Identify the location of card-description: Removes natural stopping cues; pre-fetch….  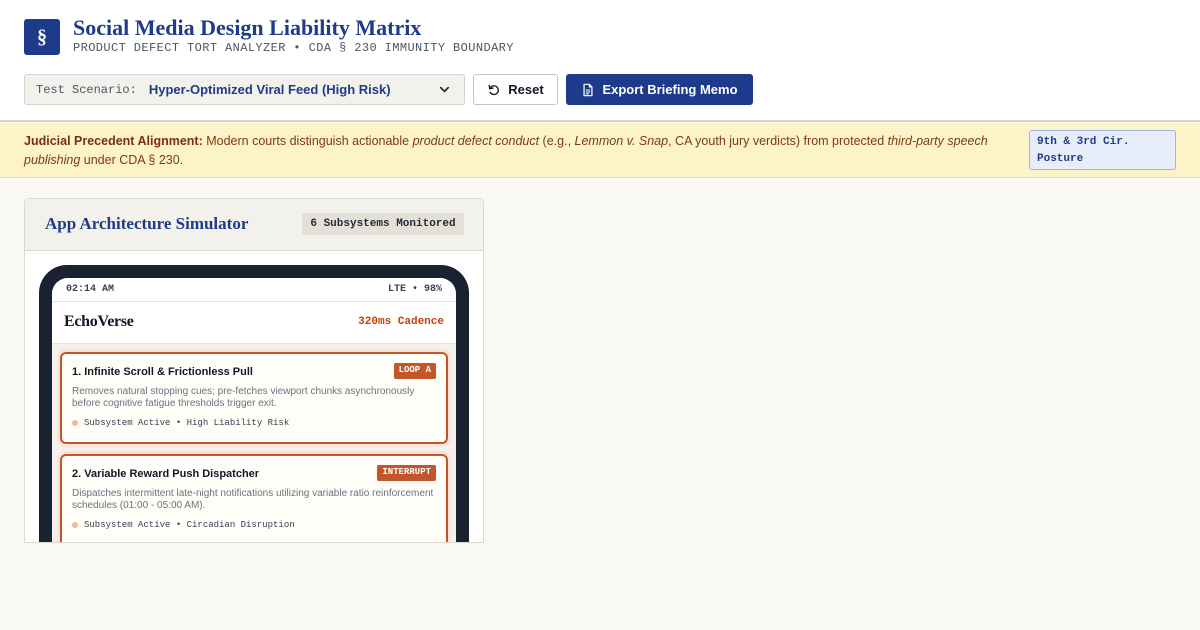
(243, 397).